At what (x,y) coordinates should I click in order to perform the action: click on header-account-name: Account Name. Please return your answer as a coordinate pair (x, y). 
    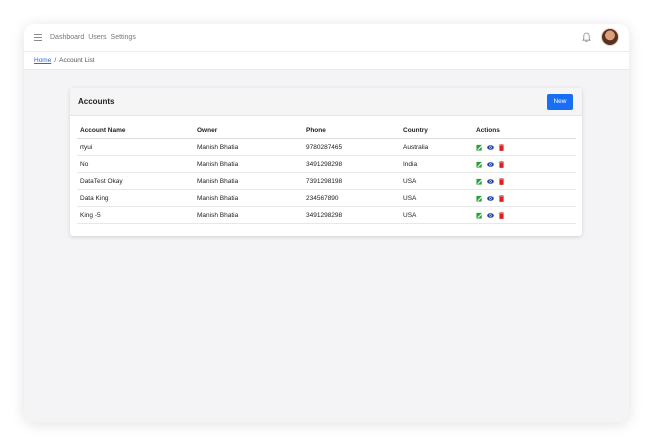
    Looking at the image, I should click on (135, 131).